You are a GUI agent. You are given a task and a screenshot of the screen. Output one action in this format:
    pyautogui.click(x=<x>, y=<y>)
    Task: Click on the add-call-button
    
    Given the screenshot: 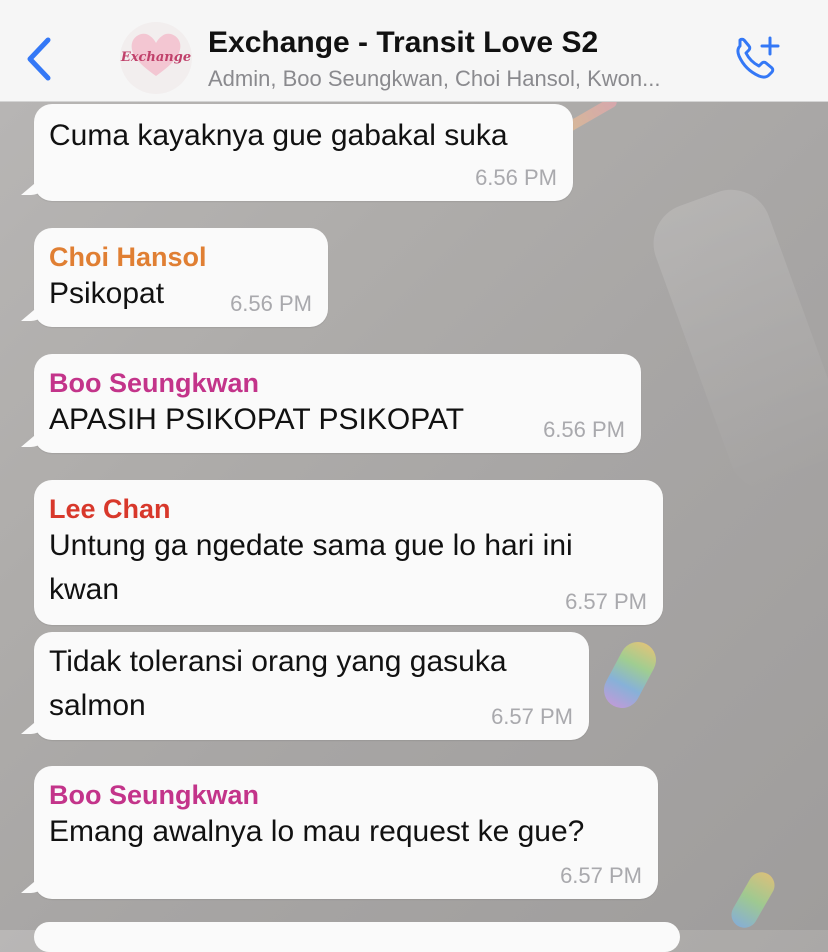 What is the action you would take?
    pyautogui.click(x=757, y=59)
    